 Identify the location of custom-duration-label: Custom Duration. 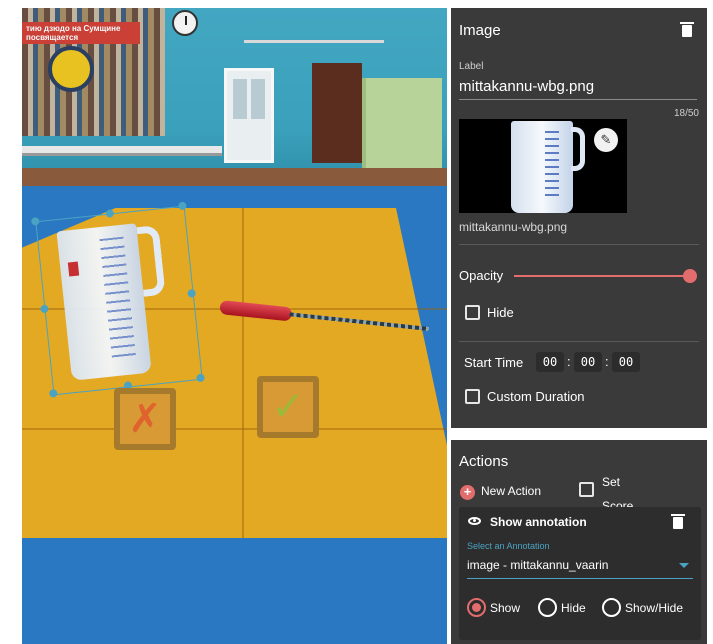
(536, 396).